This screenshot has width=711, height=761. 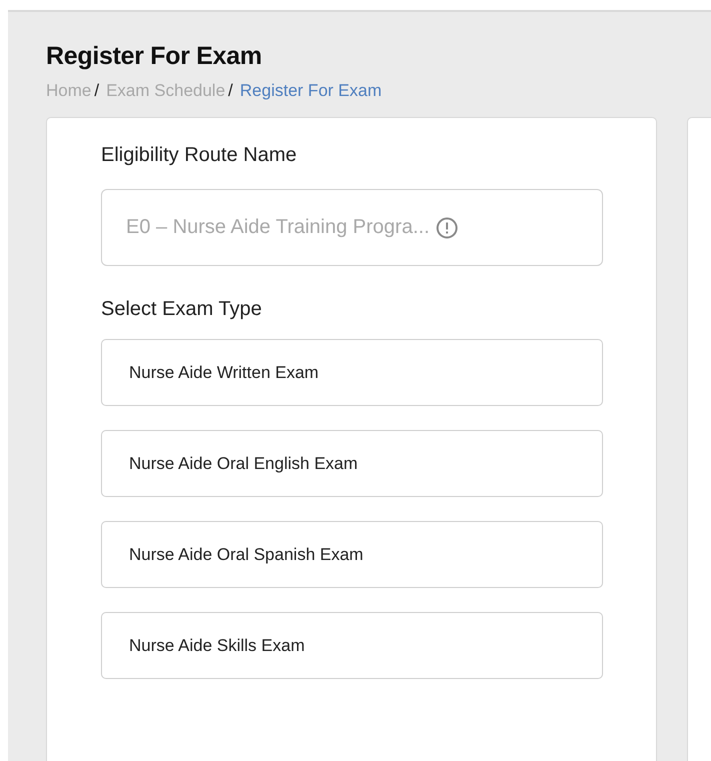 I want to click on exclamation-circle-icon, so click(x=447, y=227).